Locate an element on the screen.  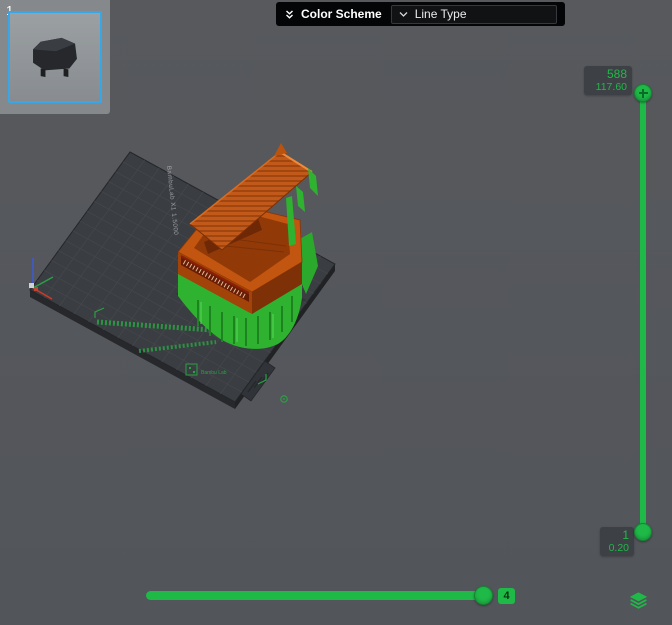
layer-slider-top-handle is located at coordinates (643, 93).